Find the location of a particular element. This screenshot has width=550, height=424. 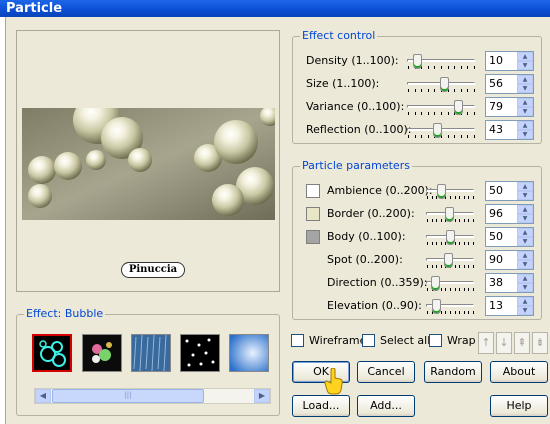

scroll-thumb: ||| is located at coordinates (128, 396).